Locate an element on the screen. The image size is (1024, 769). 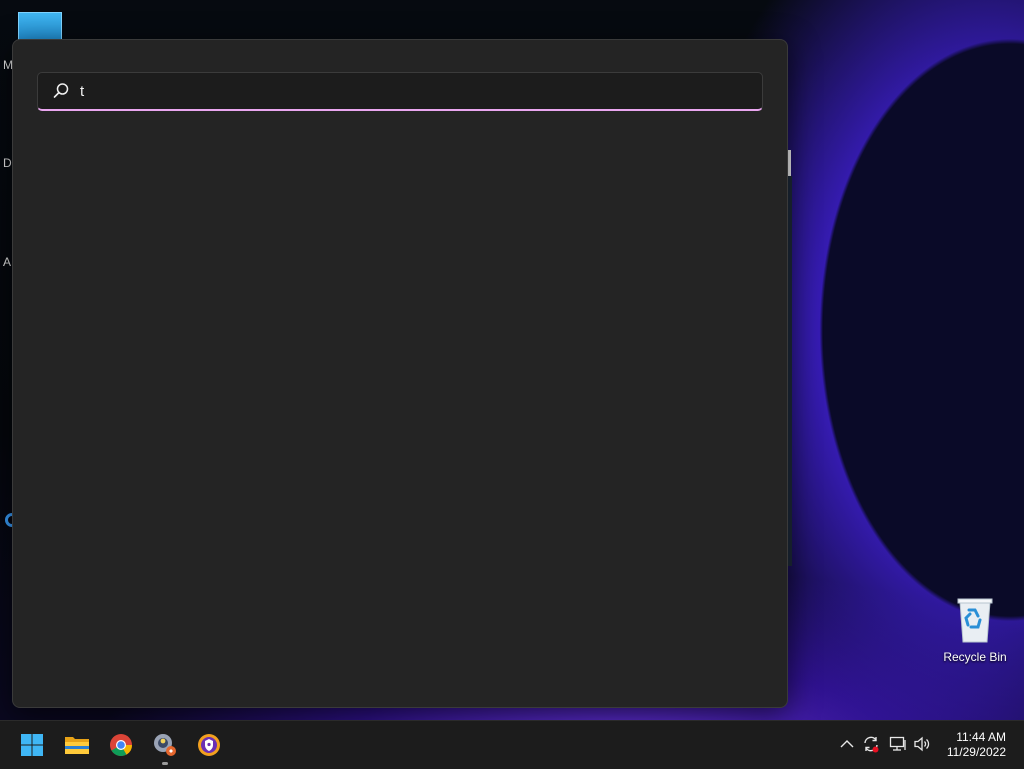
network-button is located at coordinates (898, 744).